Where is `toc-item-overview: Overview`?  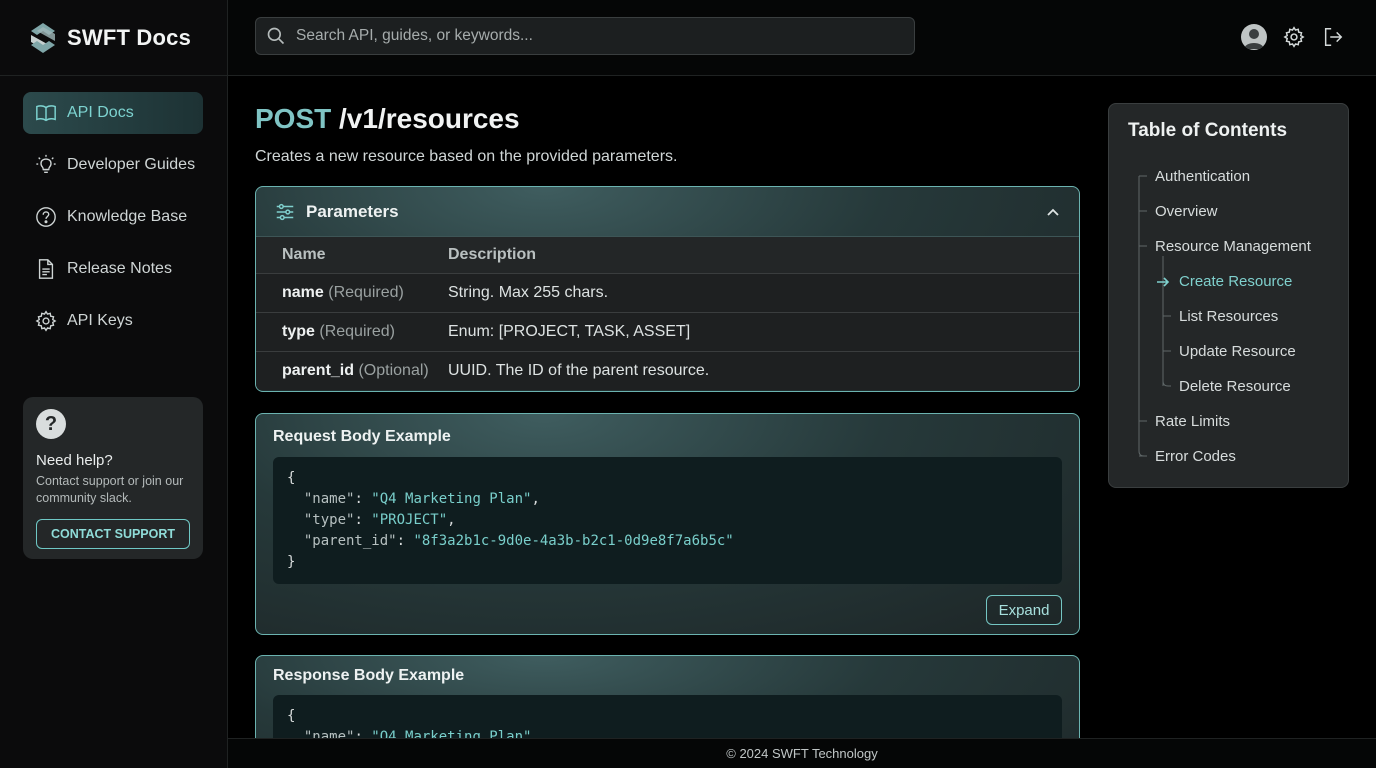 toc-item-overview: Overview is located at coordinates (1186, 211).